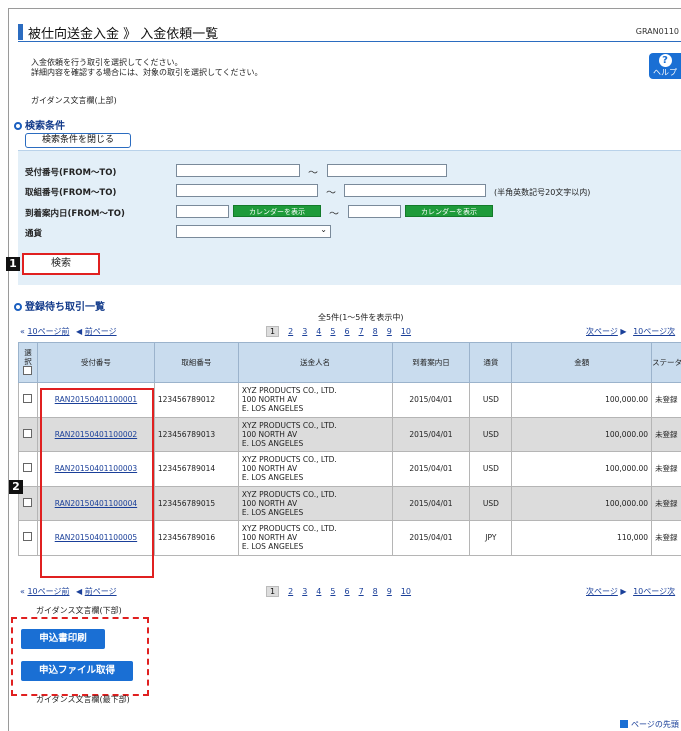 Image resolution: width=681 pixels, height=731 pixels. What do you see at coordinates (374, 211) in the screenshot?
I see `arrival-to-input` at bounding box center [374, 211].